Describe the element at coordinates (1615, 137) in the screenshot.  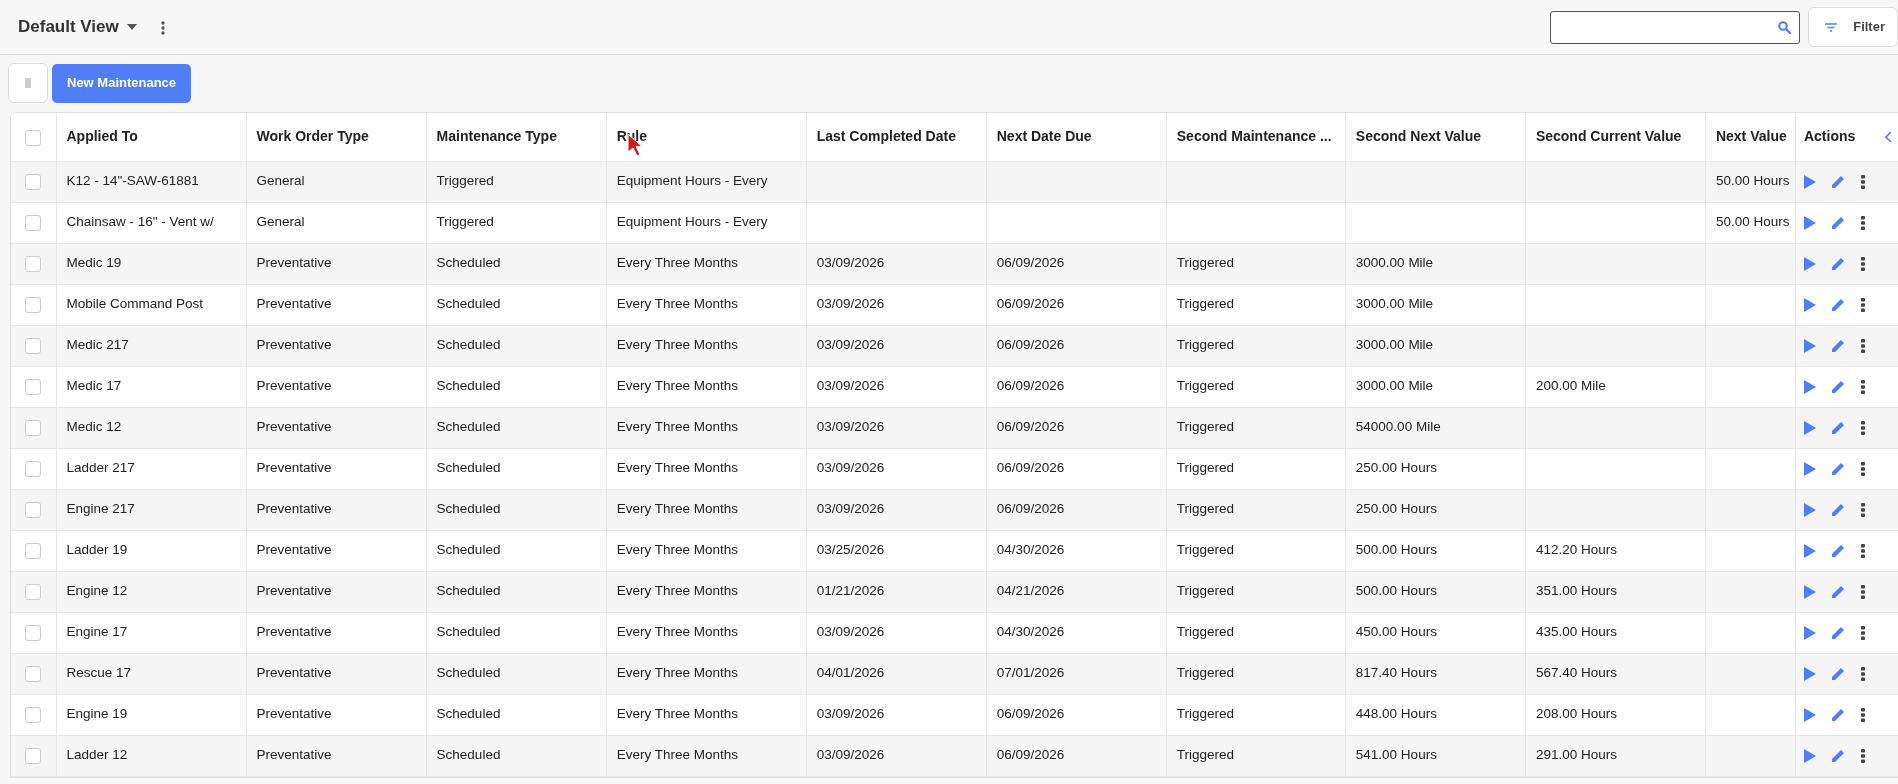
I see `column-header: Second Current Value` at that location.